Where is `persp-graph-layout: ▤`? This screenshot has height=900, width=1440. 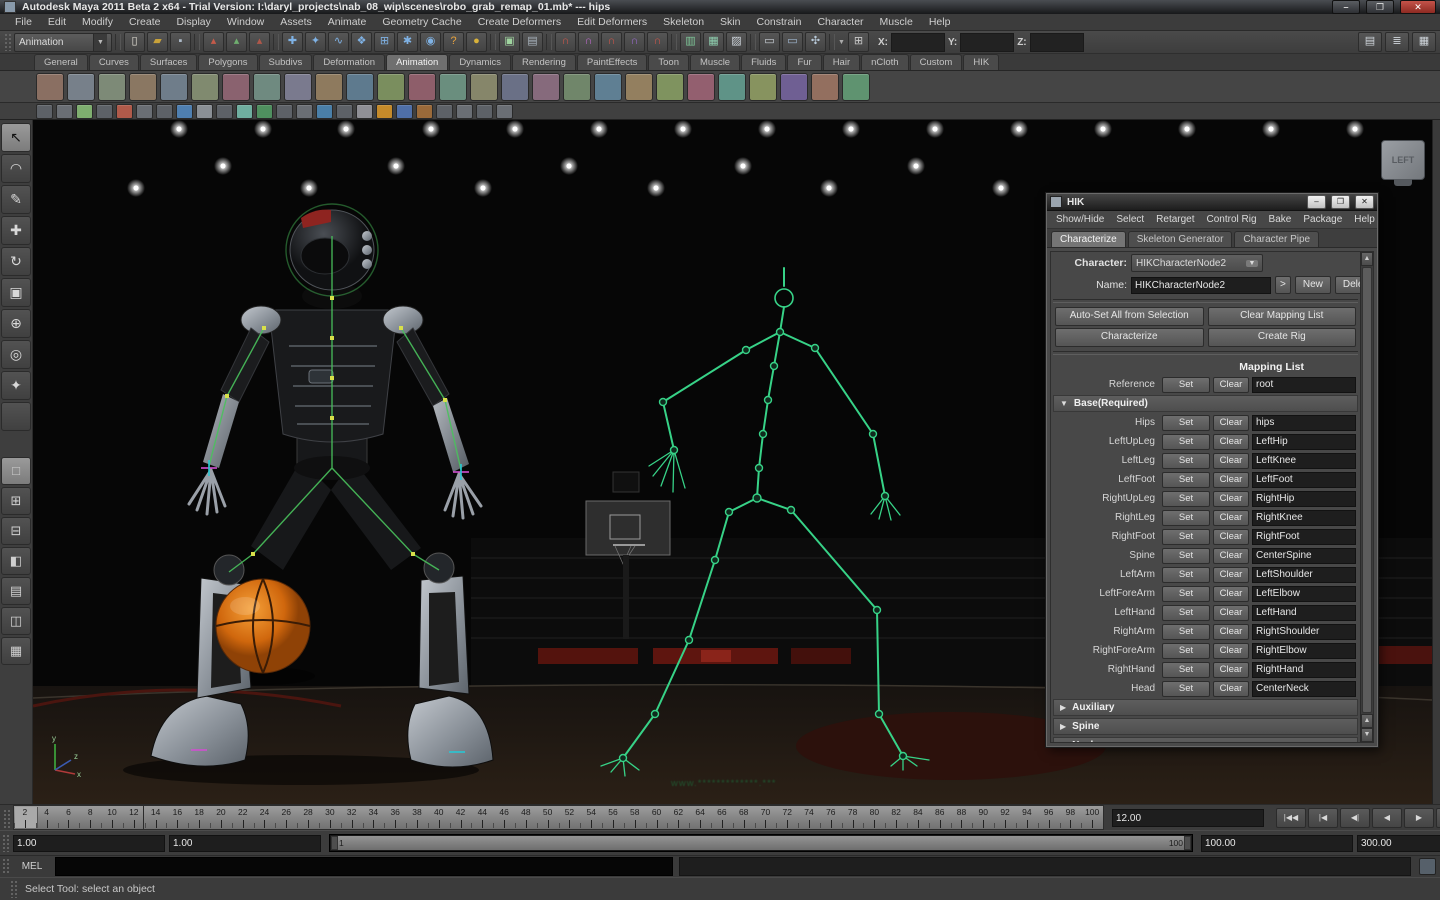
persp-graph-layout: ▤ is located at coordinates (16, 591).